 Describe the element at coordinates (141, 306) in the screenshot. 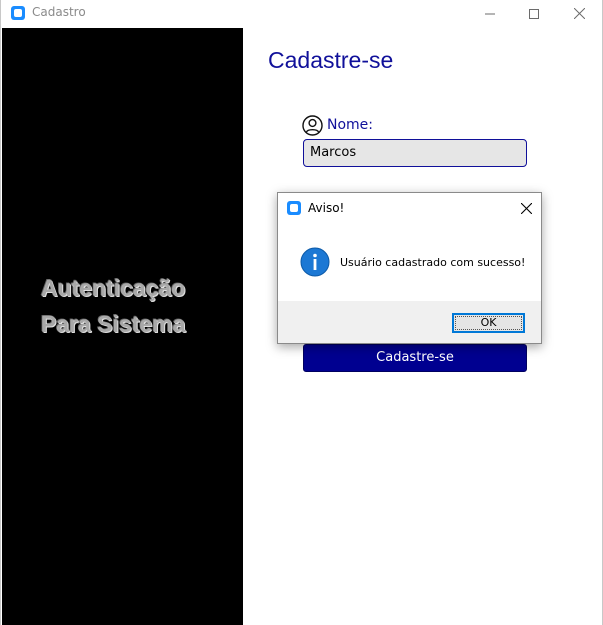

I see `brand-text: Autenticação Para Sistema` at that location.